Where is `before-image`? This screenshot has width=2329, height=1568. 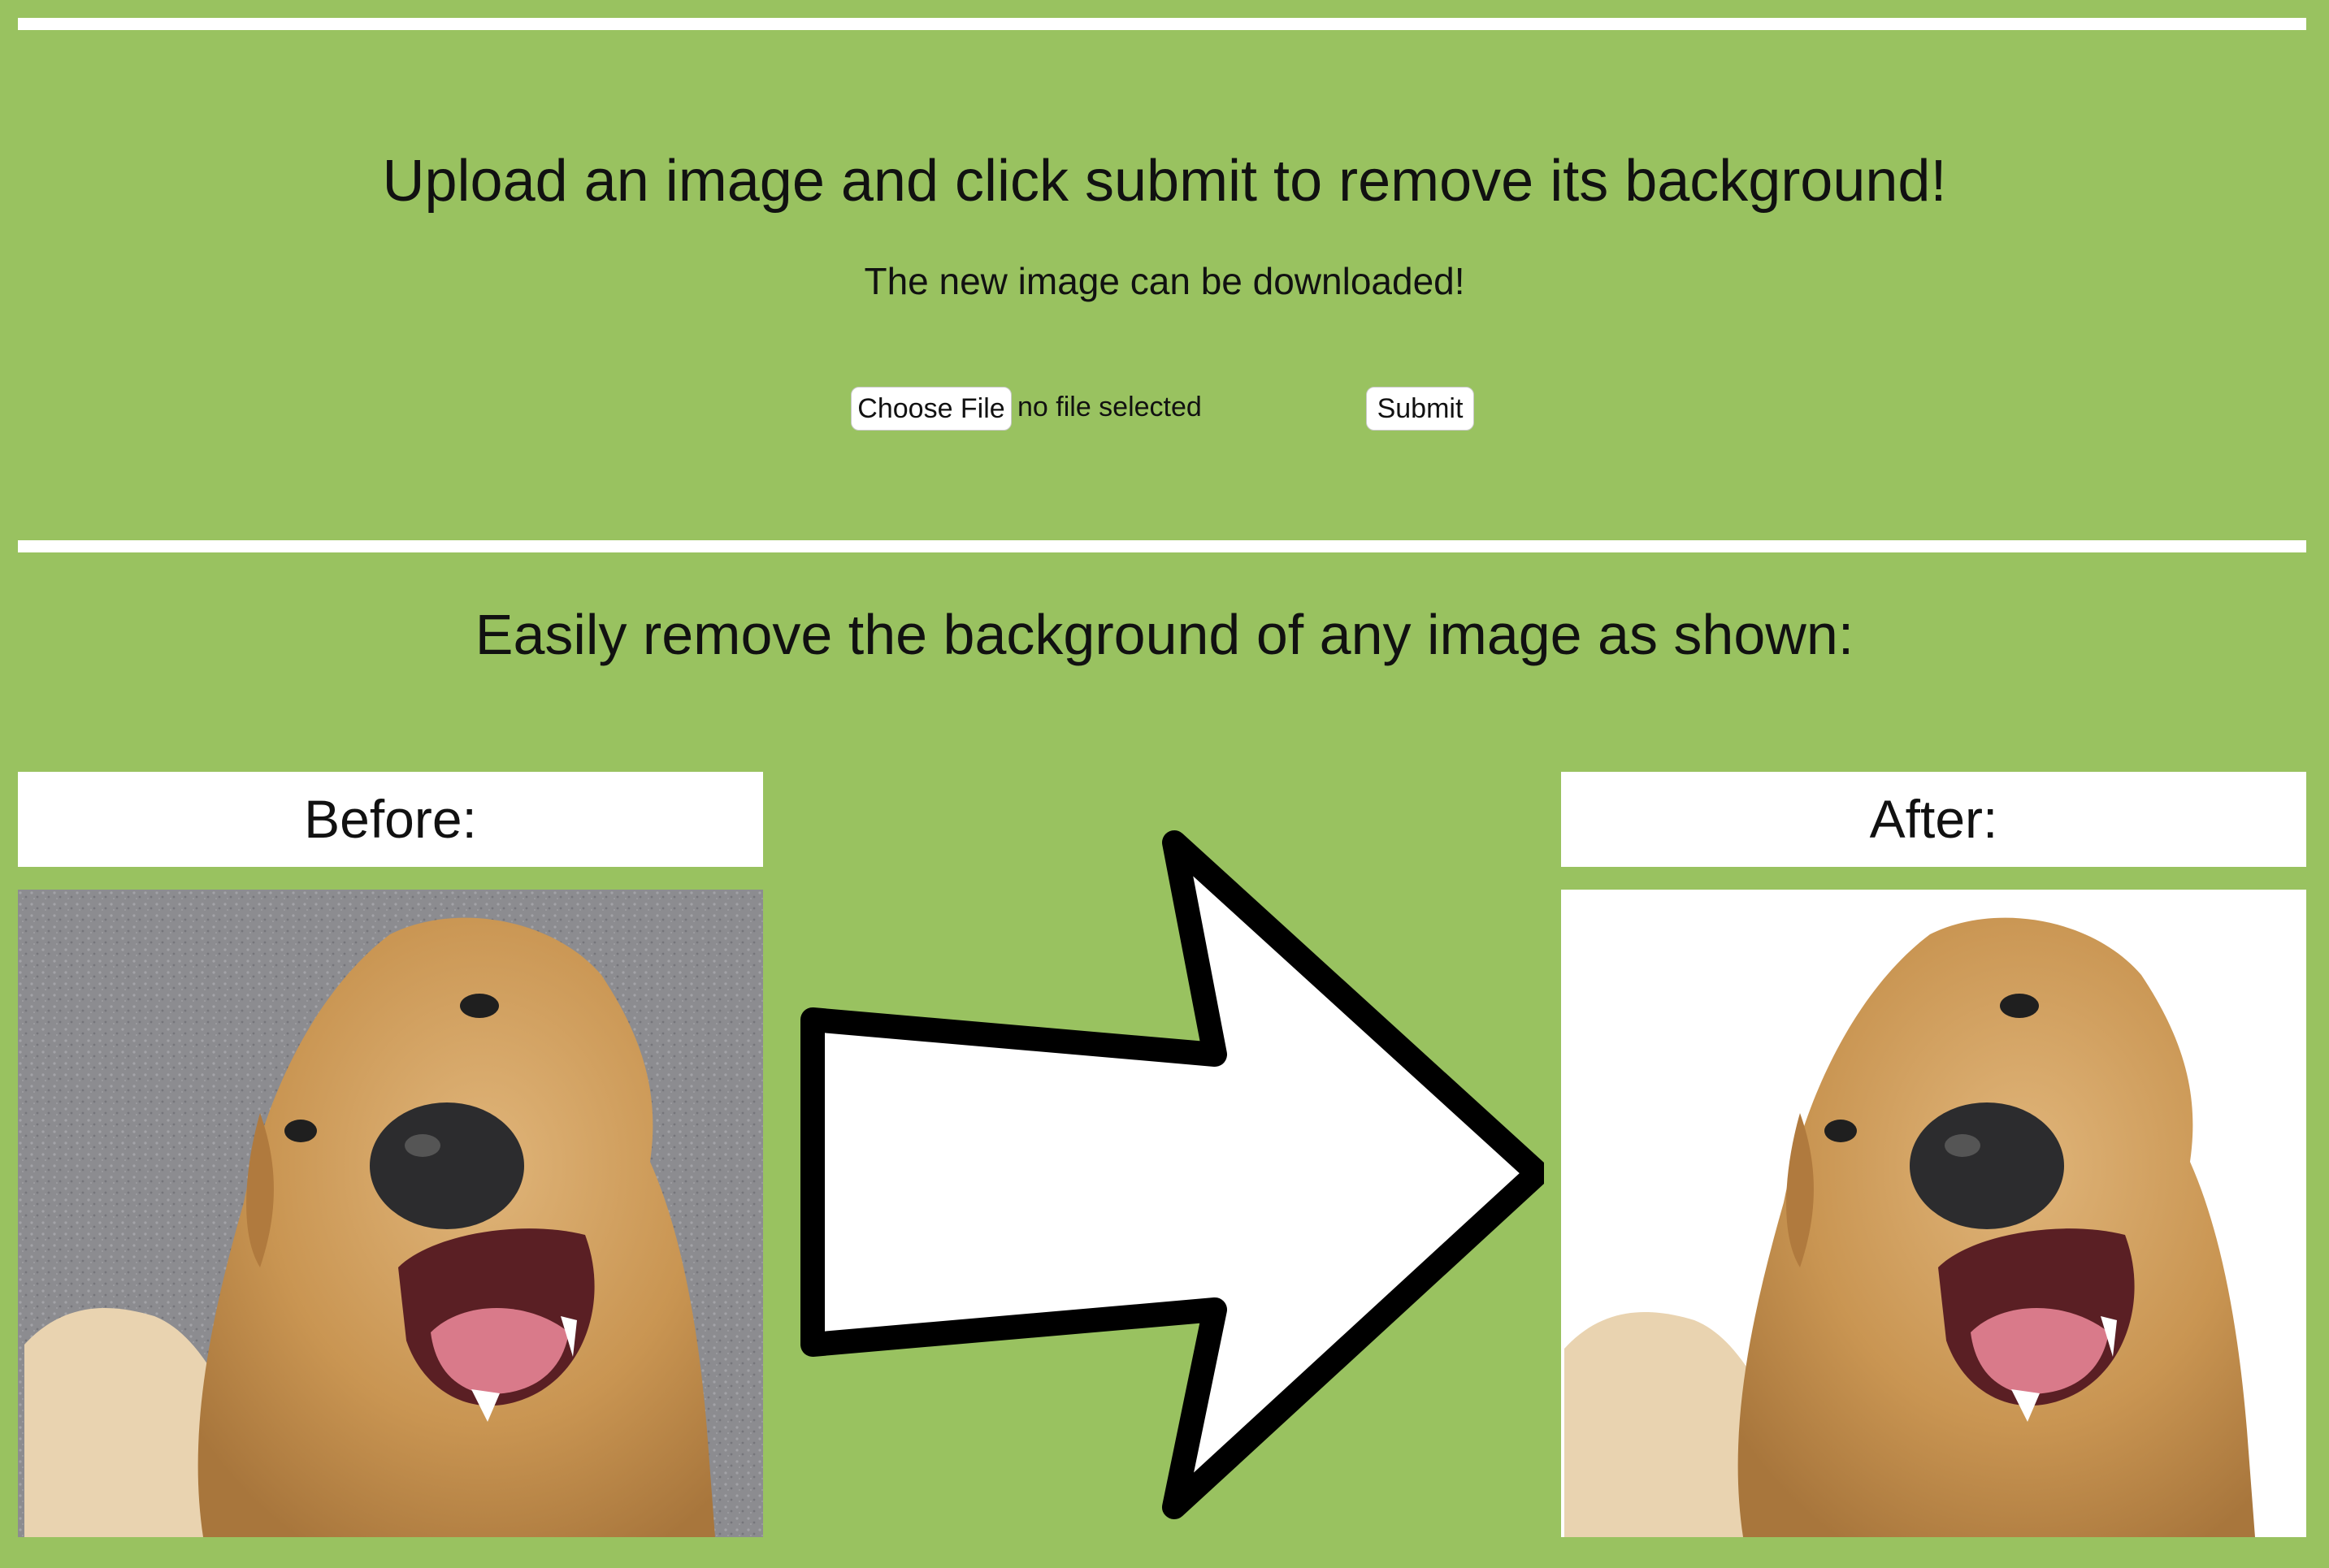
before-image is located at coordinates (390, 1213).